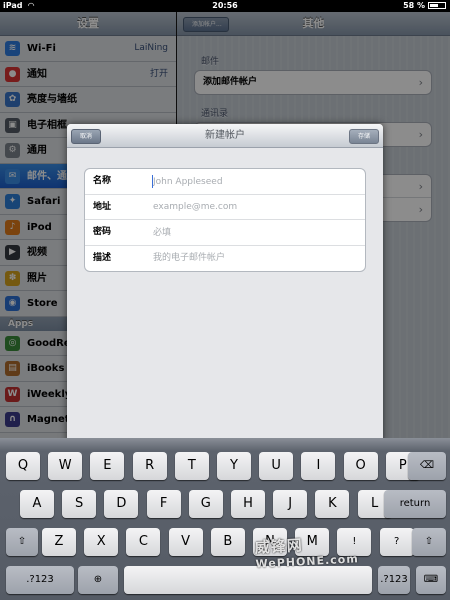  I want to click on clock: 20:56, so click(225, 5).